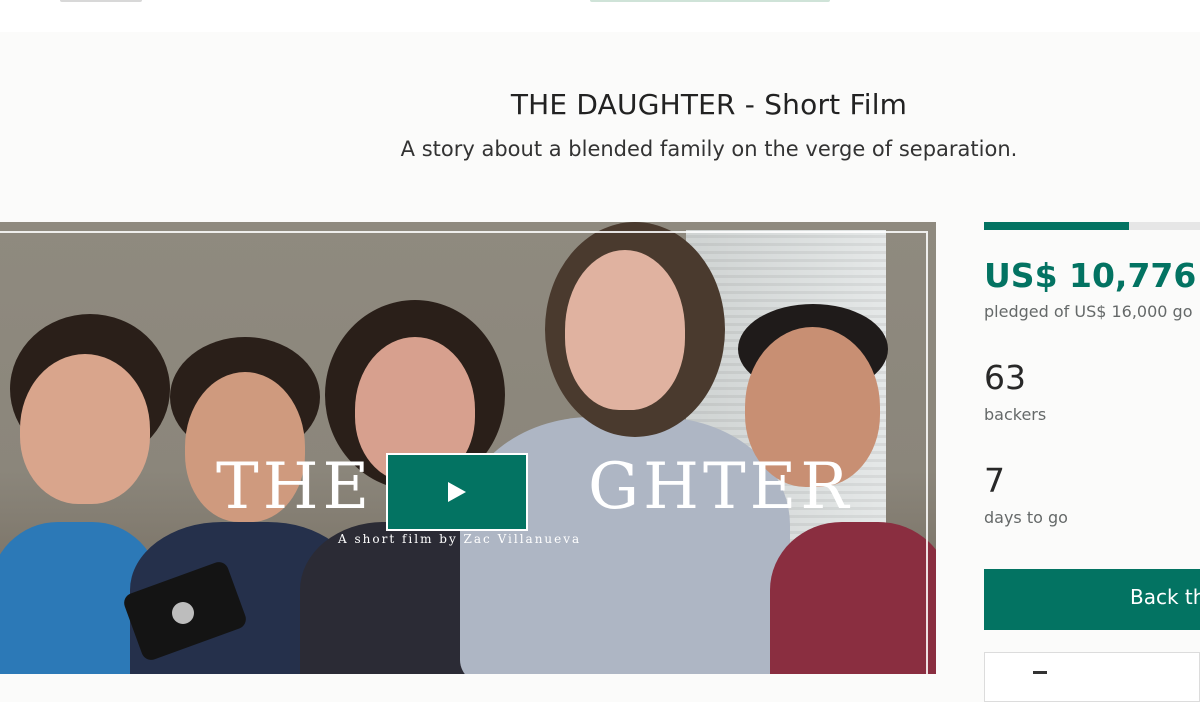 Image resolution: width=1200 pixels, height=702 pixels. I want to click on funding-progress-fill, so click(1057, 226).